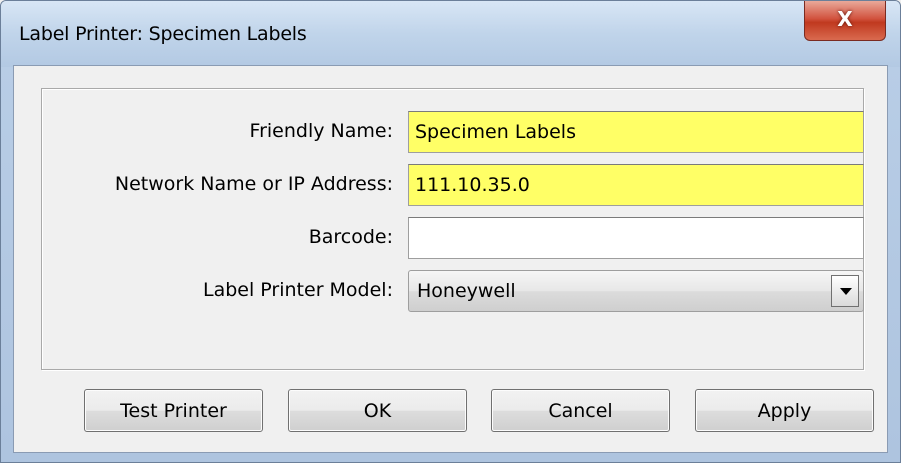  What do you see at coordinates (321, 131) in the screenshot?
I see `friendly-name-label: Friendly Name:` at bounding box center [321, 131].